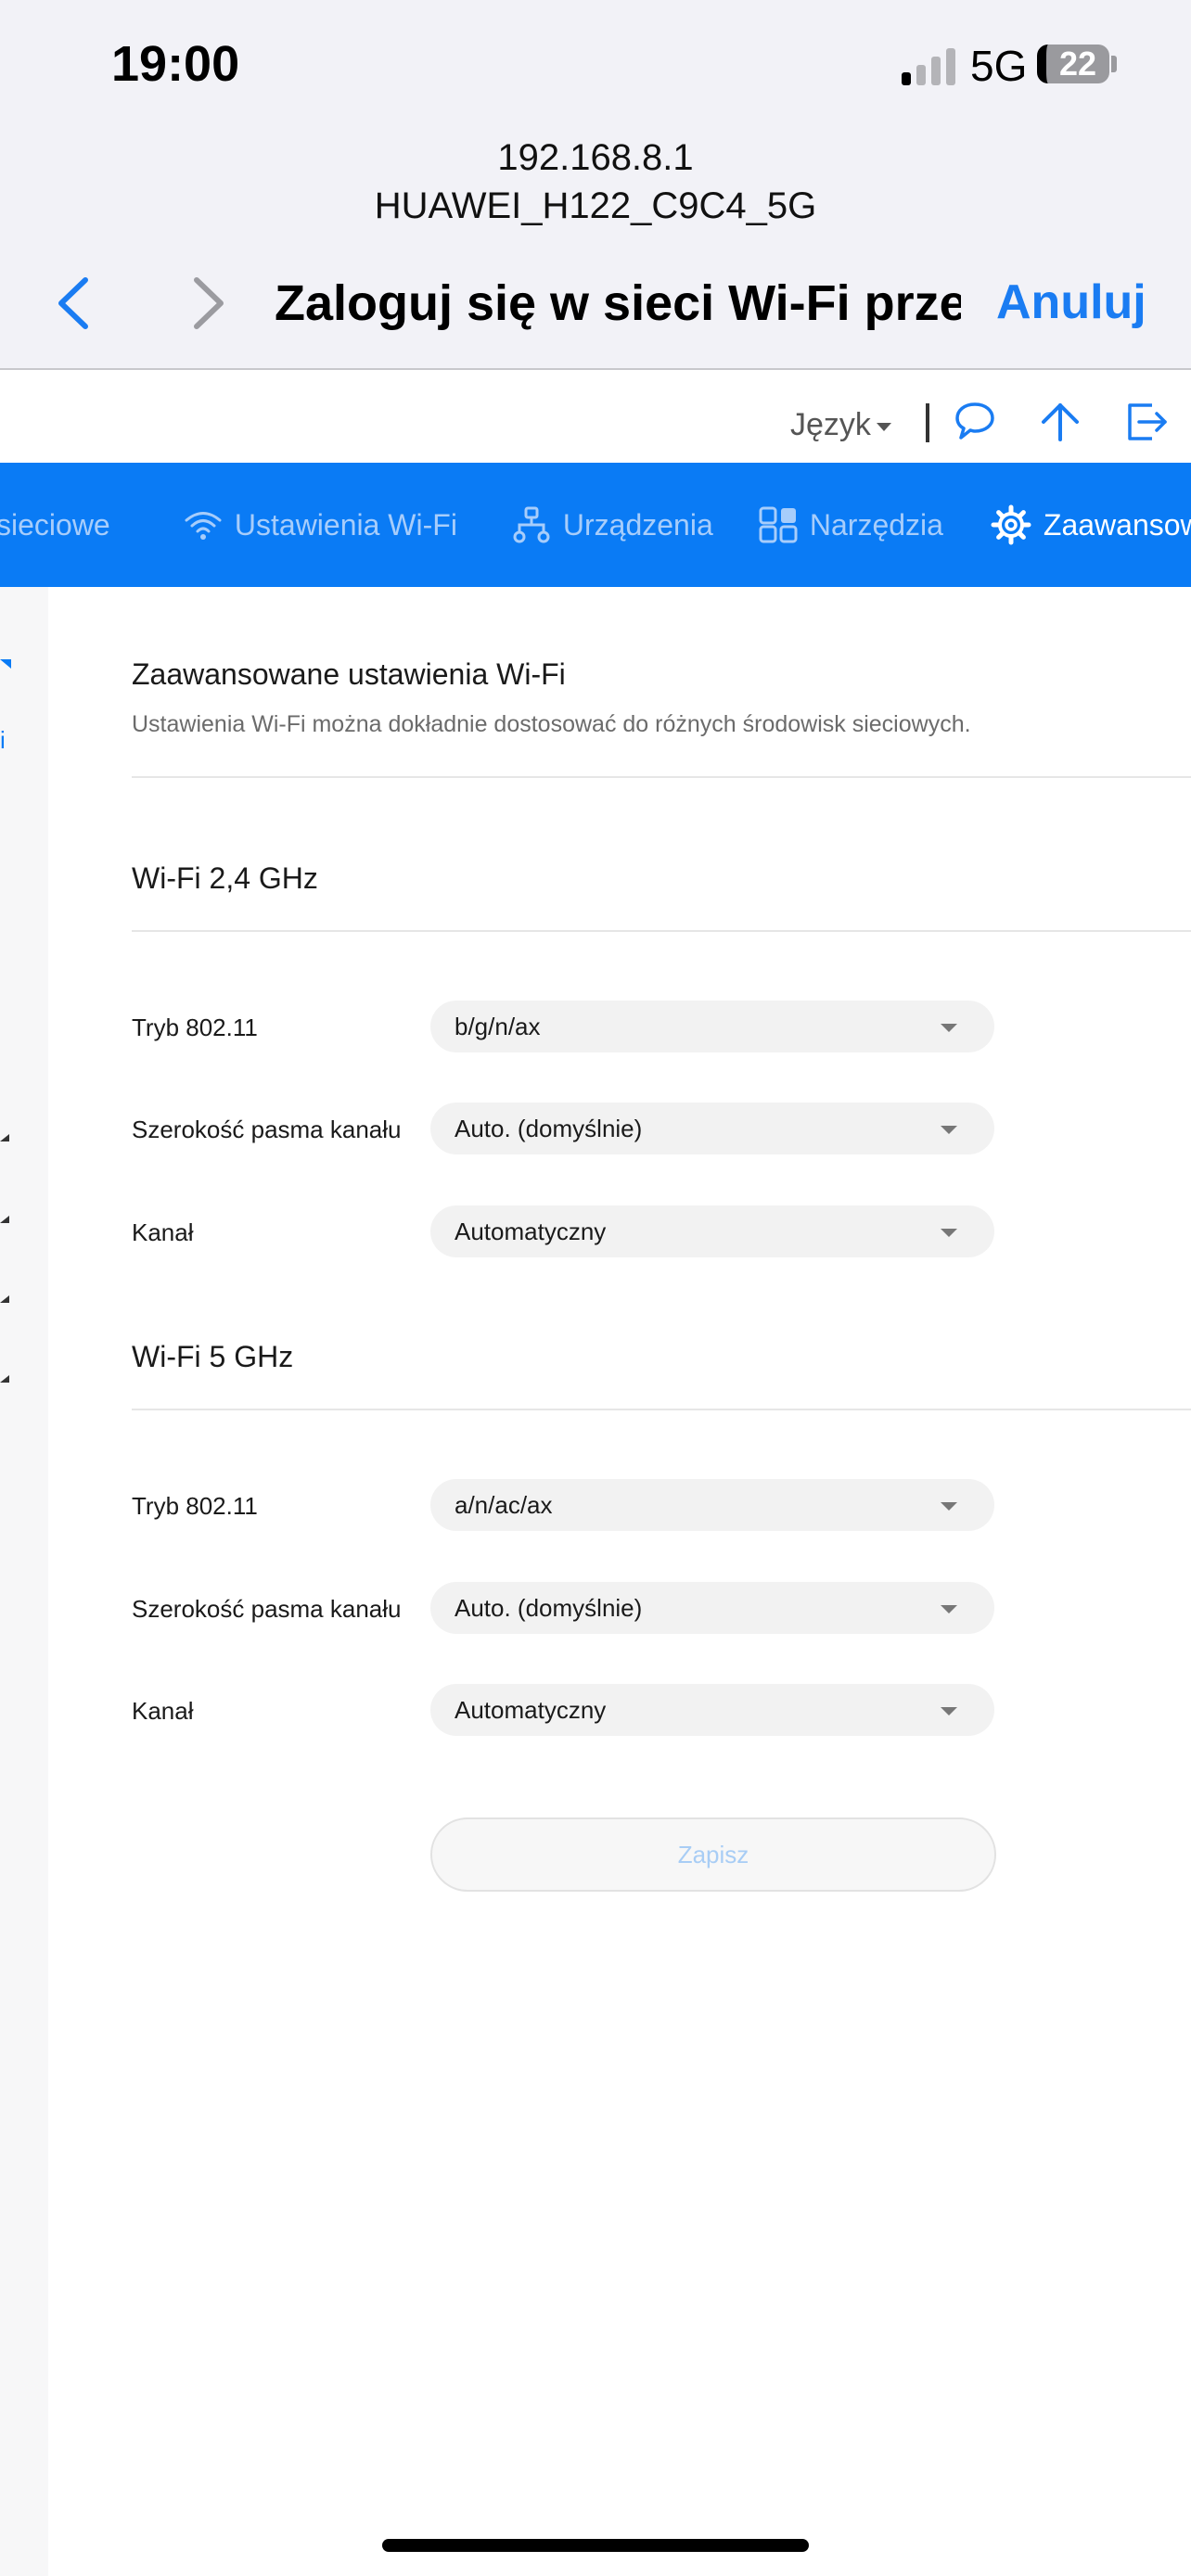 The image size is (1191, 2576). Describe the element at coordinates (595, 157) in the screenshot. I see `portal-url: 192.168.8.1` at that location.